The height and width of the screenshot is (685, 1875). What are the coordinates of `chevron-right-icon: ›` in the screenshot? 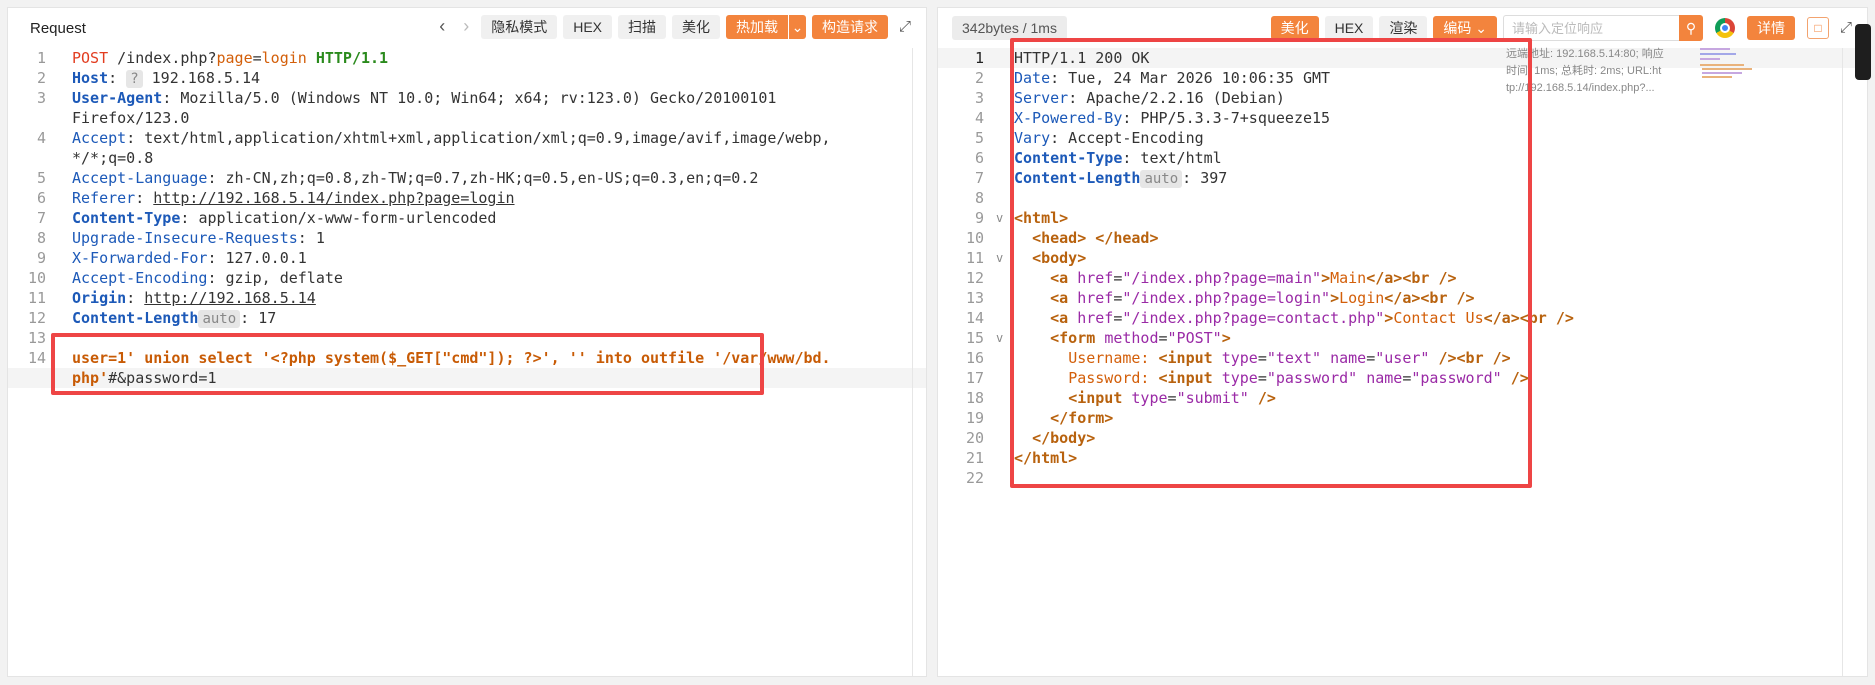 It's located at (466, 27).